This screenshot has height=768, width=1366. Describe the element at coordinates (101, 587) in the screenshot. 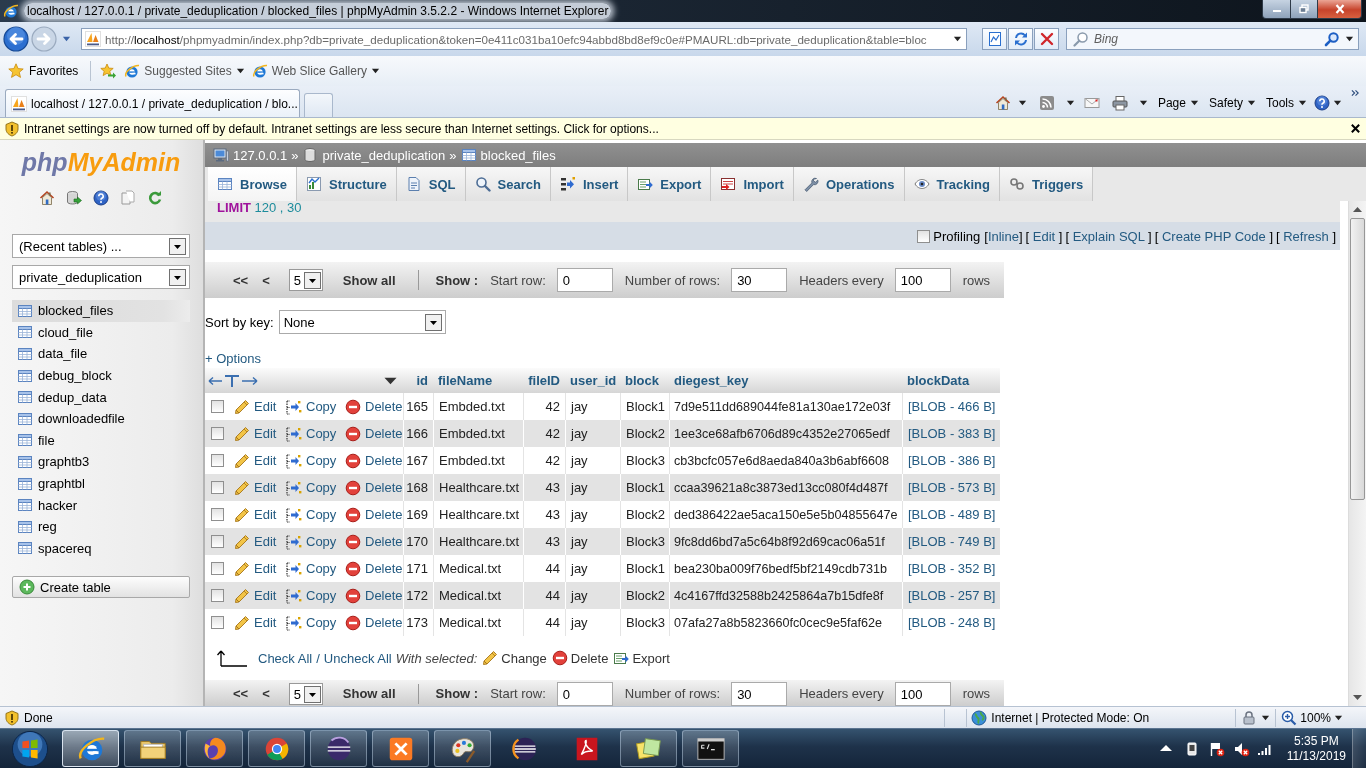

I see `create-table-button: Create table` at that location.